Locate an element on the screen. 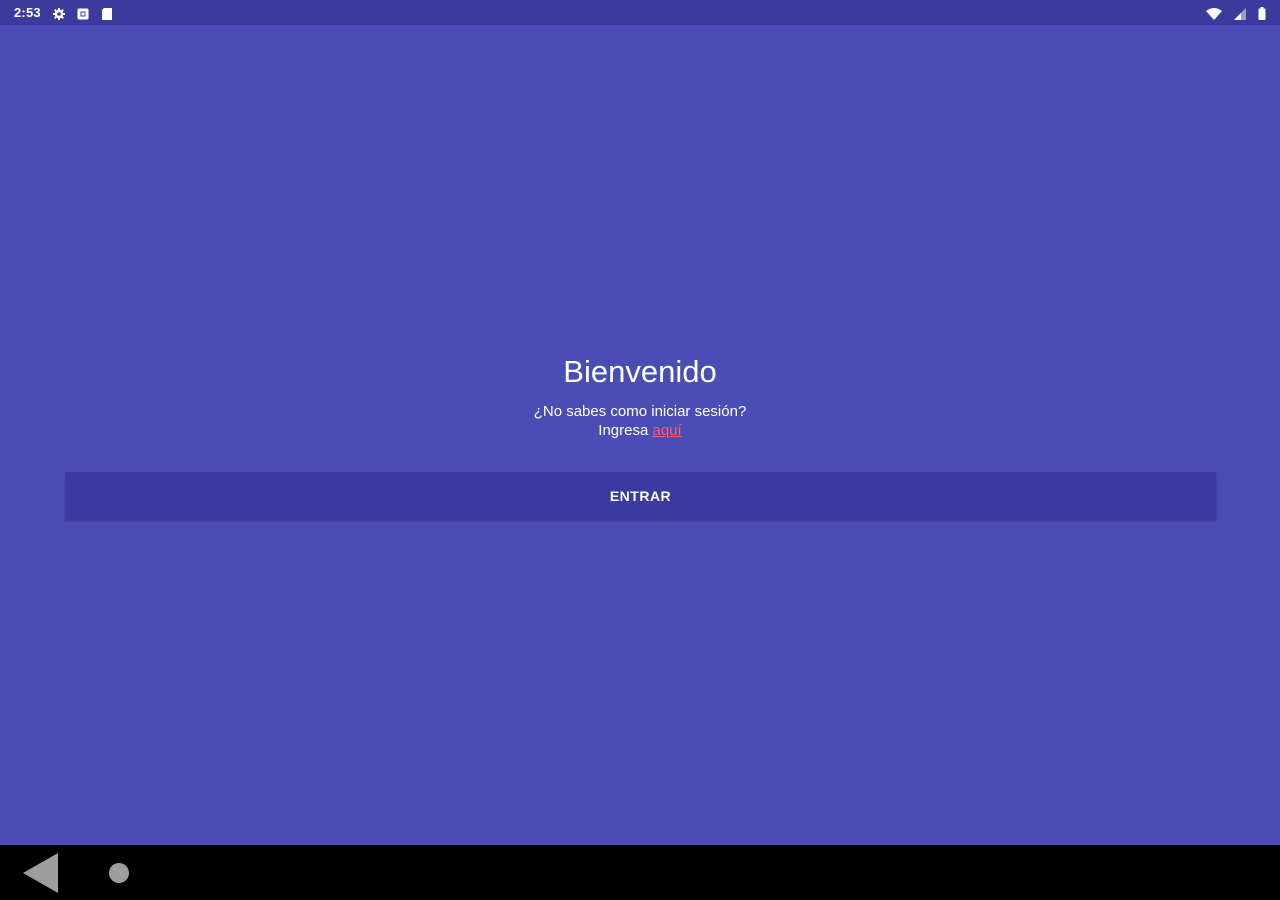  help-link: aquí is located at coordinates (667, 430).